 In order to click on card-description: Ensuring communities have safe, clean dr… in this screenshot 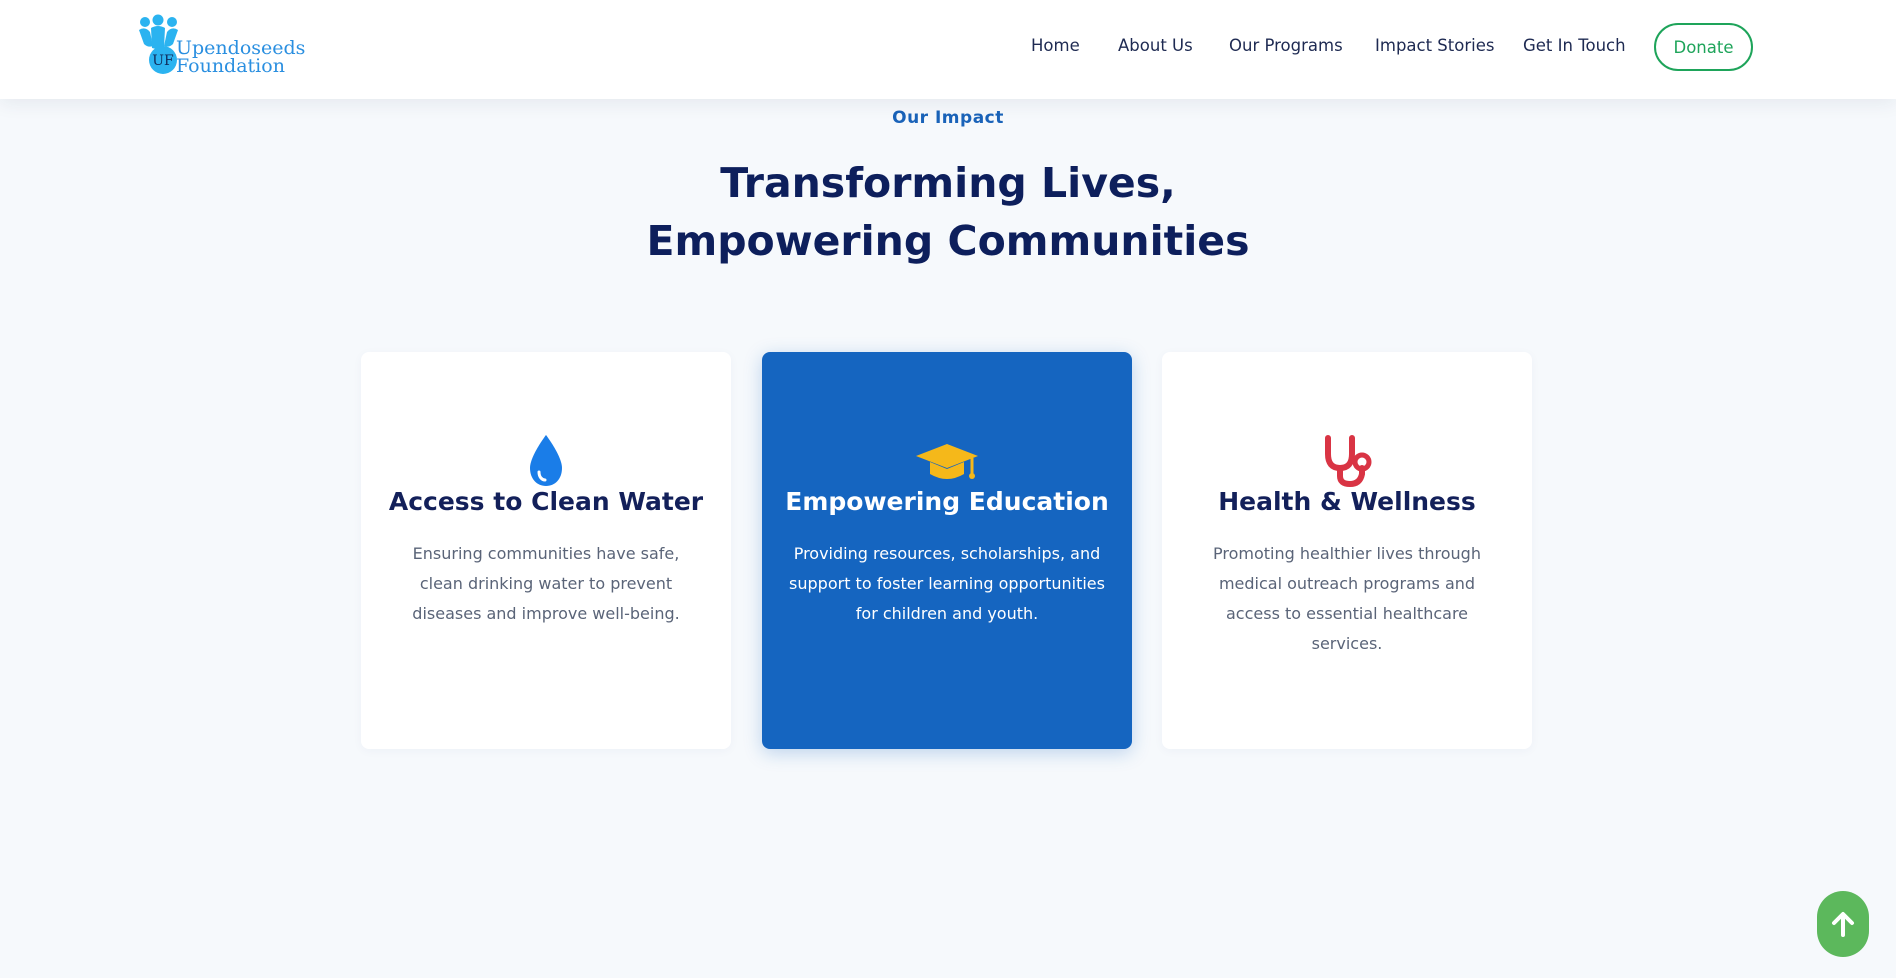, I will do `click(546, 583)`.